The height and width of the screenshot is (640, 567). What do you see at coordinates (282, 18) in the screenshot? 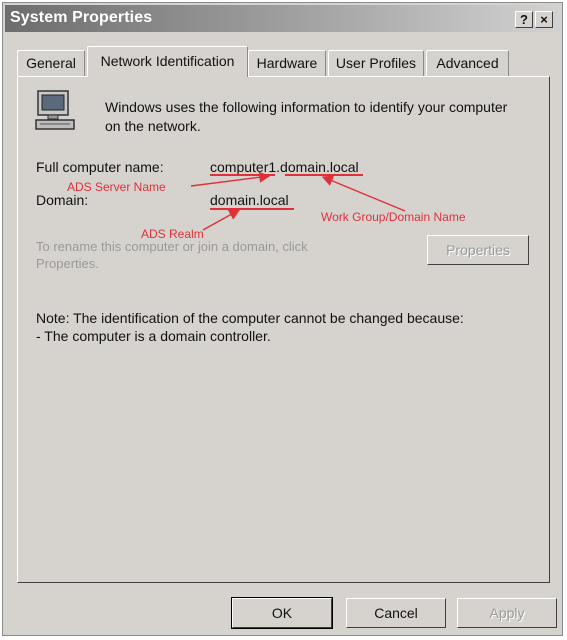
I see `title-bar: System Properties ? ×` at bounding box center [282, 18].